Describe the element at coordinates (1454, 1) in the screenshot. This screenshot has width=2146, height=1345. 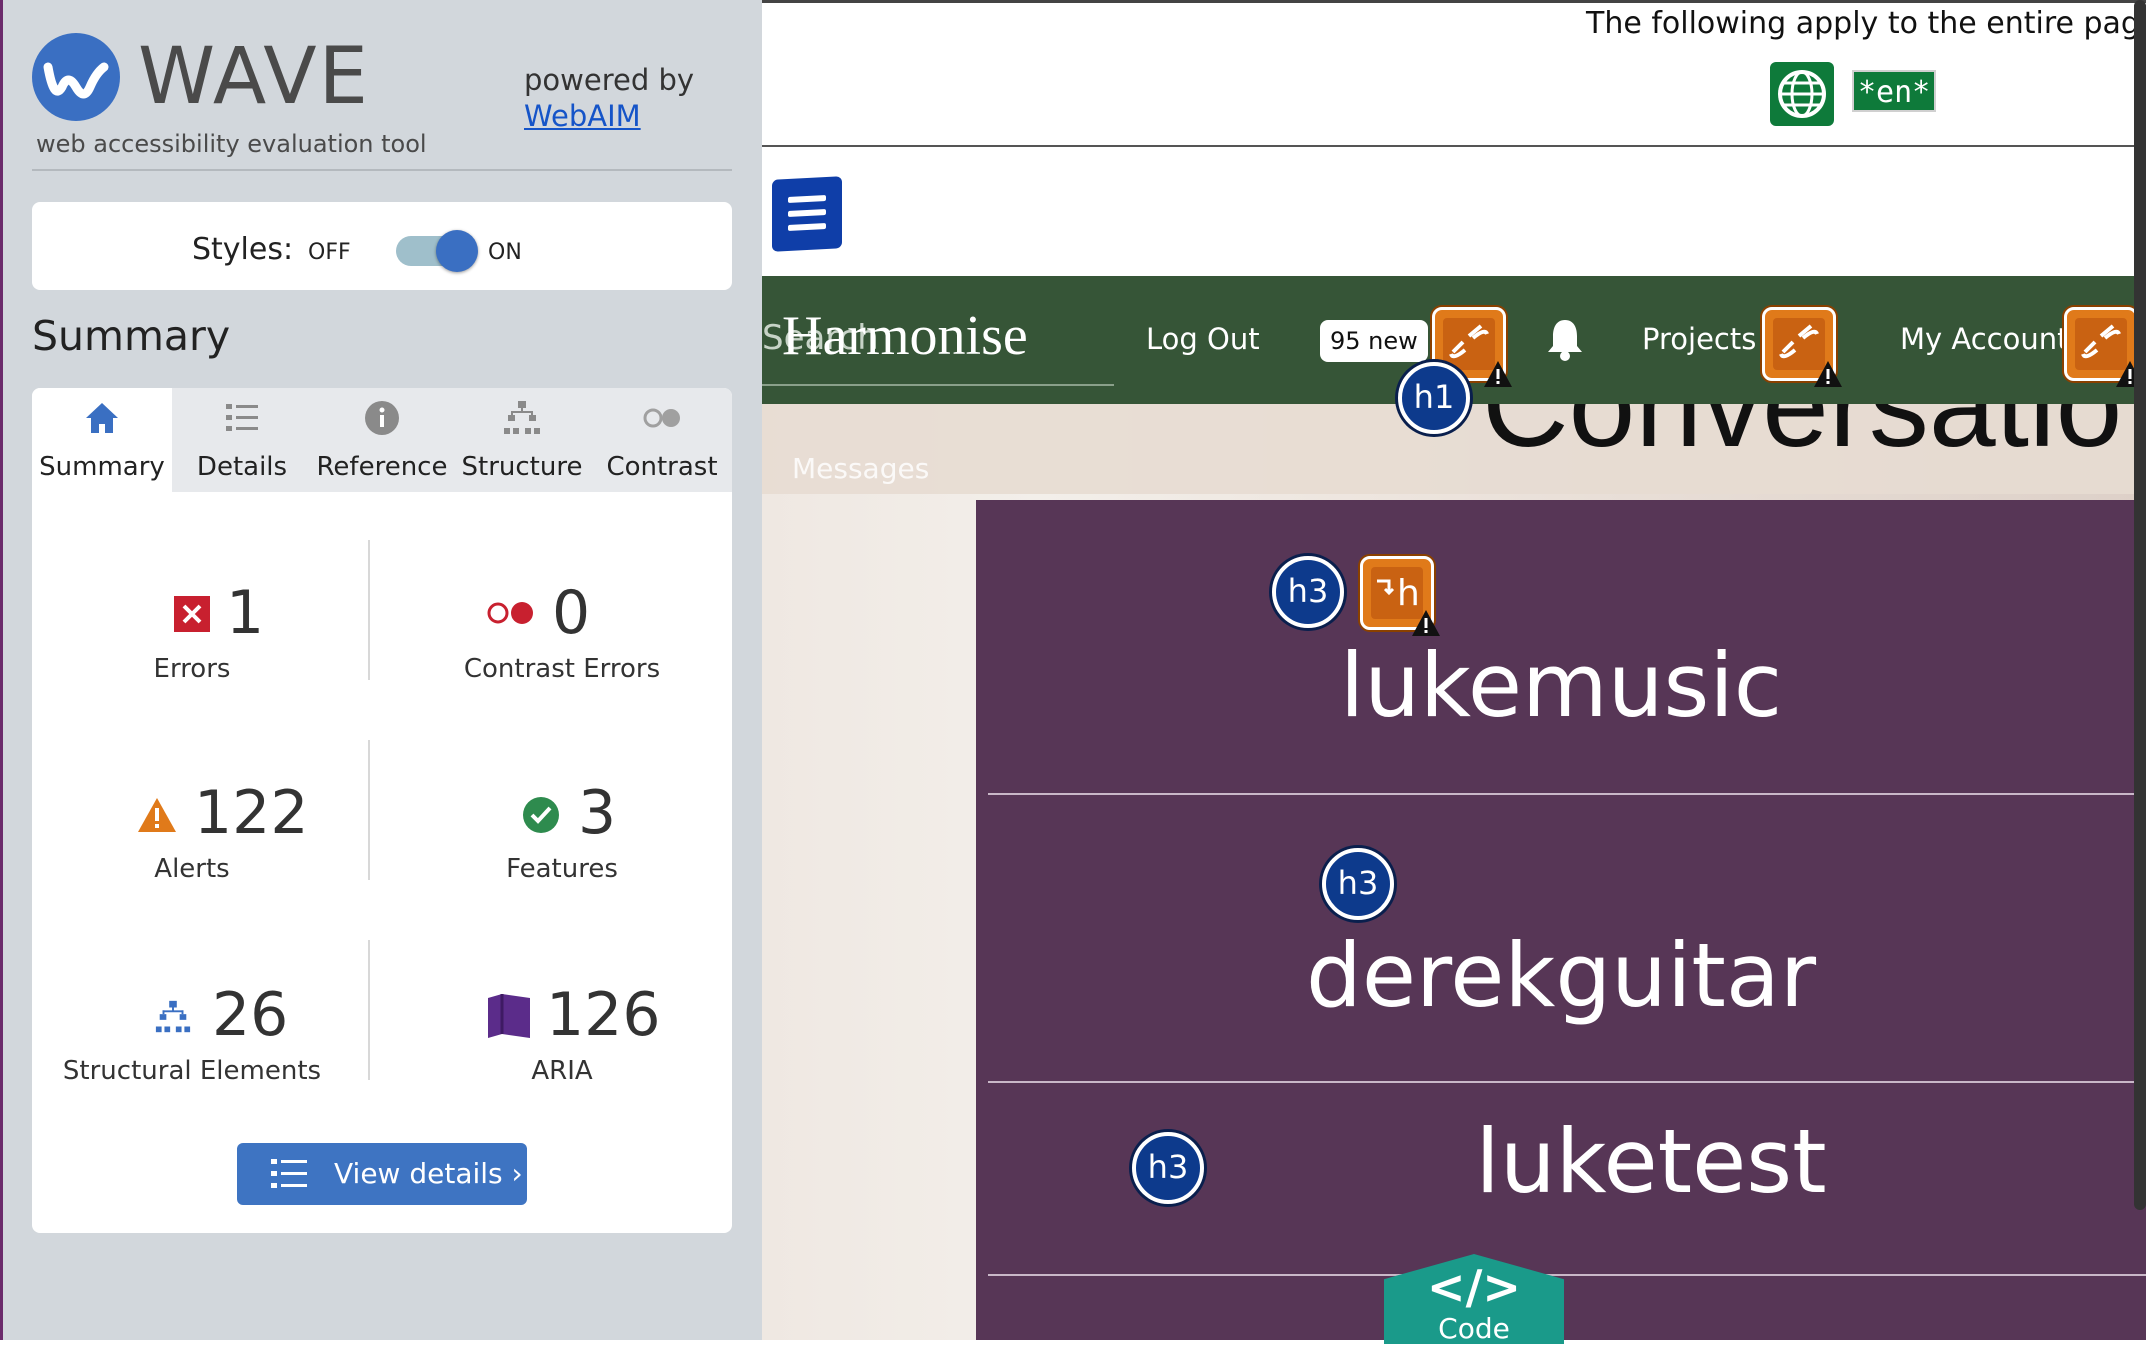
I see `page-top-border` at that location.